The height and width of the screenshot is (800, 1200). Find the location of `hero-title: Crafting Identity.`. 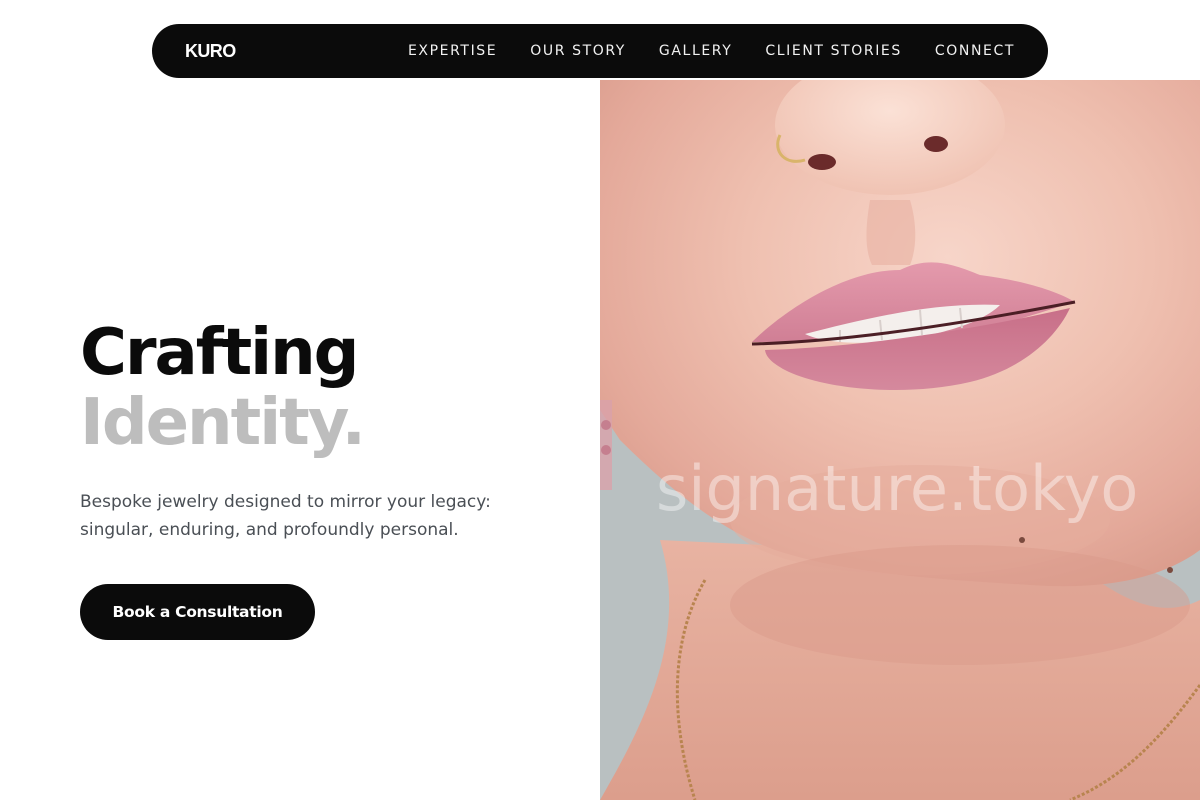

hero-title: Crafting Identity. is located at coordinates (223, 388).